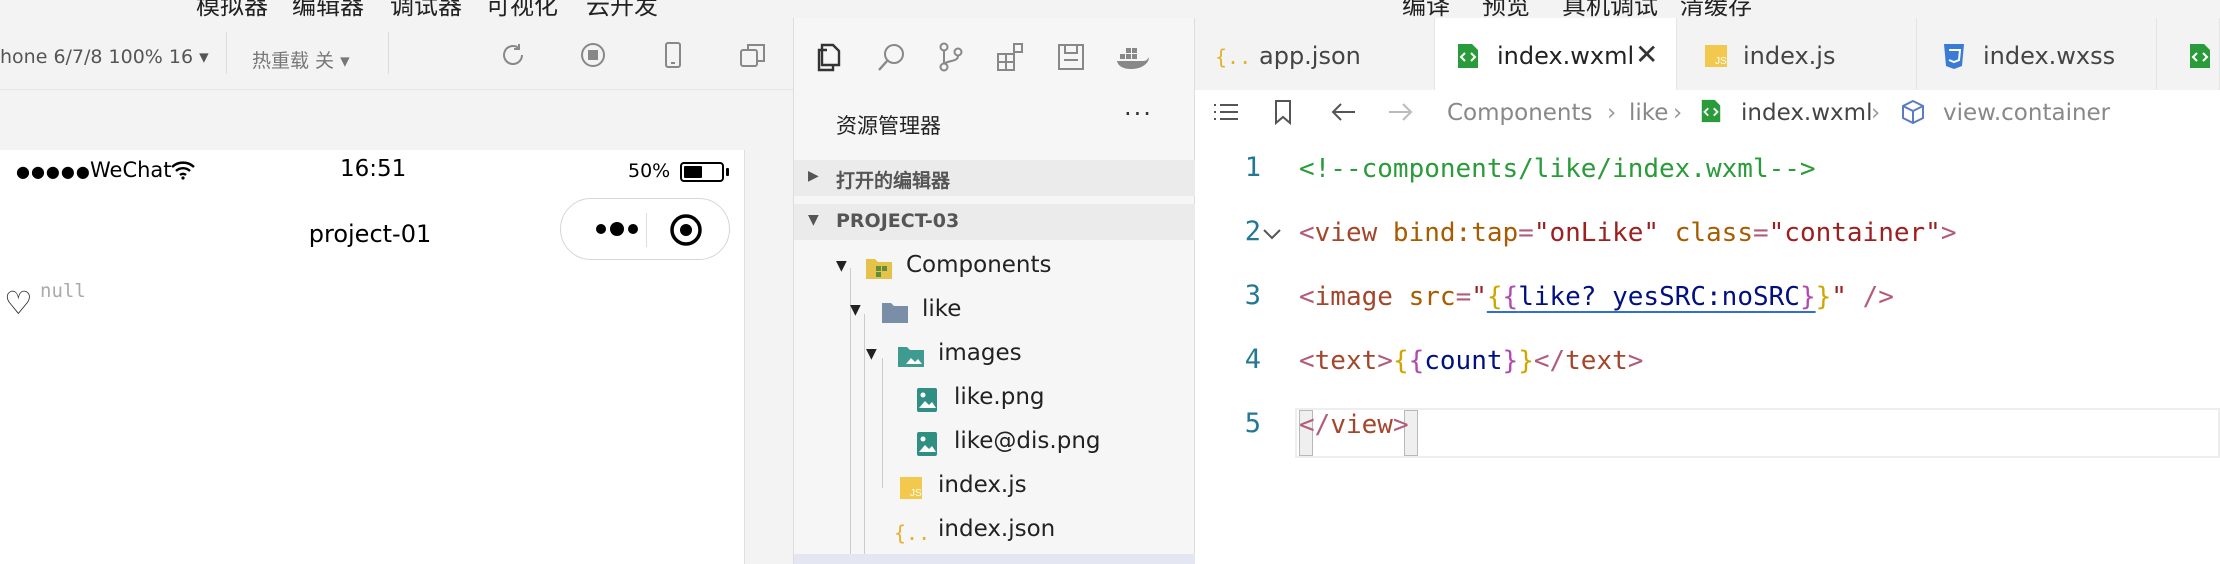  I want to click on menu-clear-cache: 清缓存, so click(1716, 9).